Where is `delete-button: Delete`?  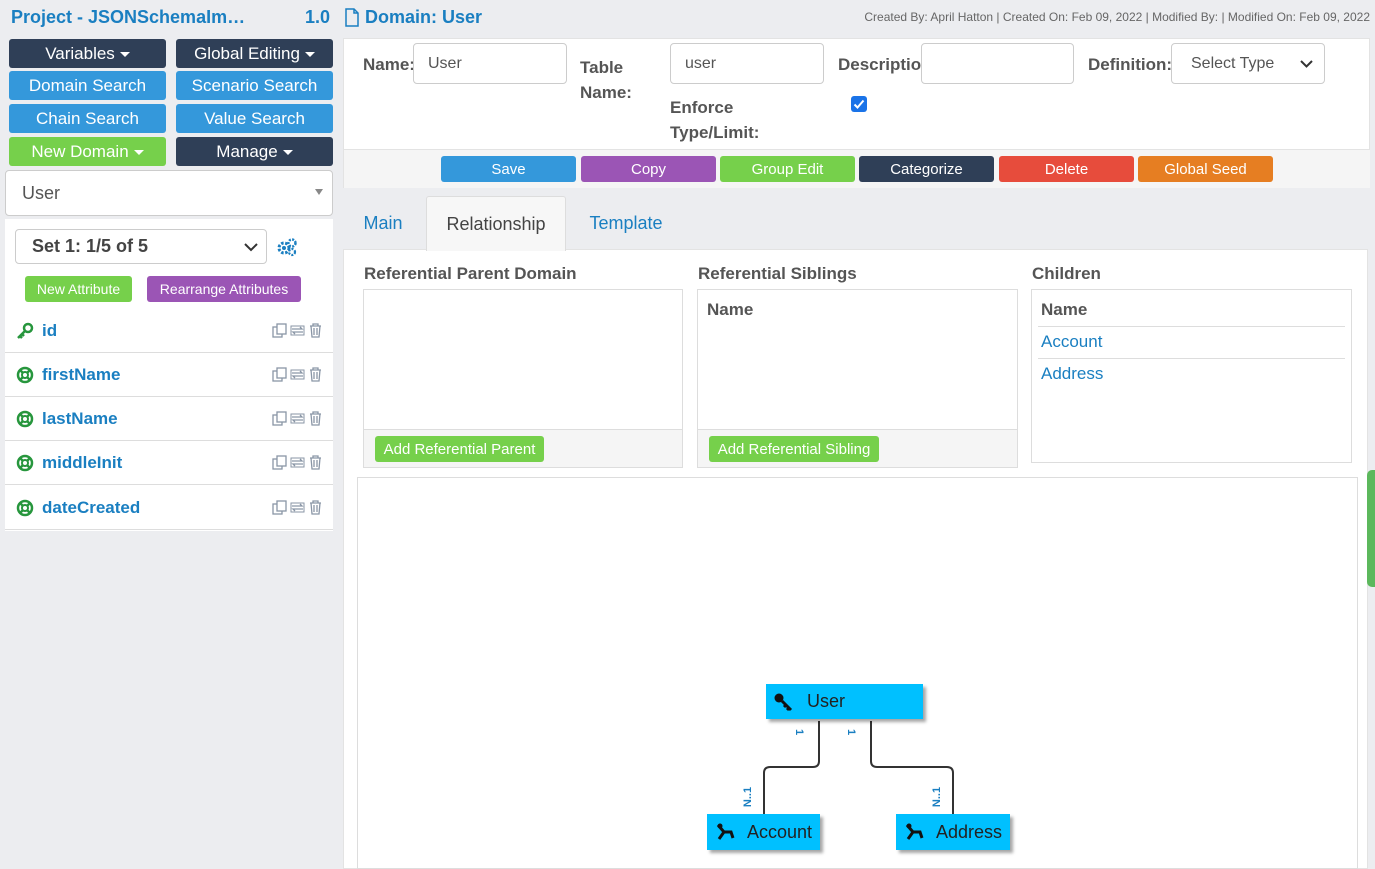
delete-button: Delete is located at coordinates (1066, 169).